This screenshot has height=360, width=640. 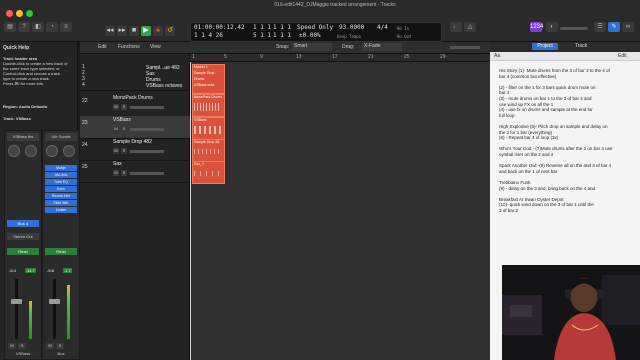 What do you see at coordinates (61, 210) in the screenshot?
I see `plugin-slot: Limiter` at bounding box center [61, 210].